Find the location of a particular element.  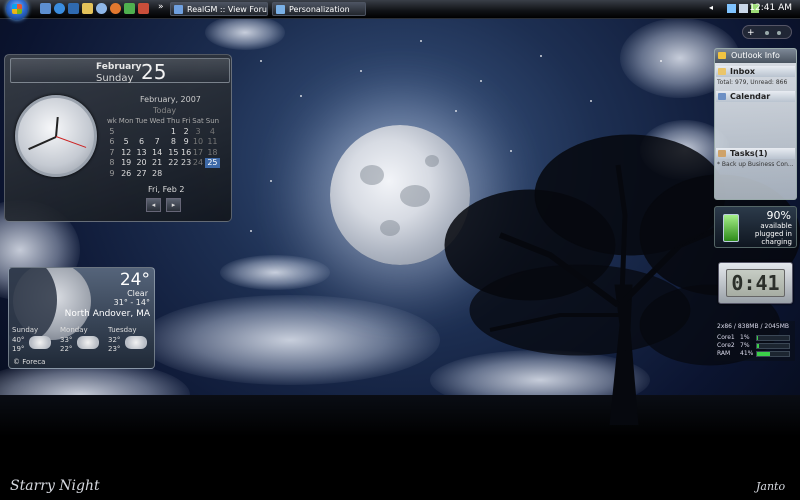

calendar-day-cell: 22 is located at coordinates (173, 163).